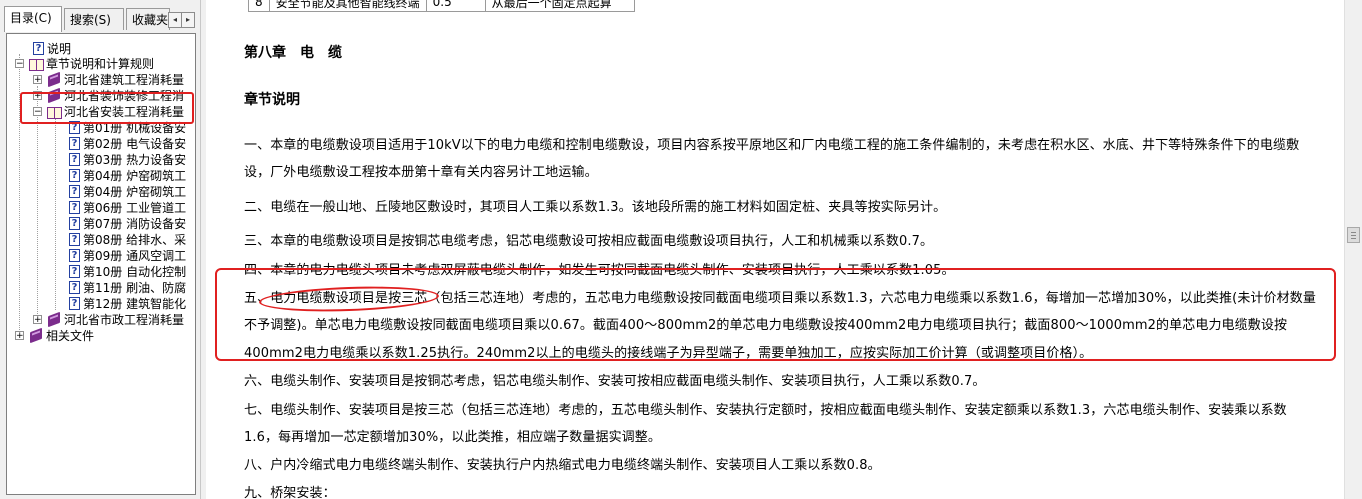  I want to click on tree-item-volume: ? 第07册 消防设备安, so click(127, 223).